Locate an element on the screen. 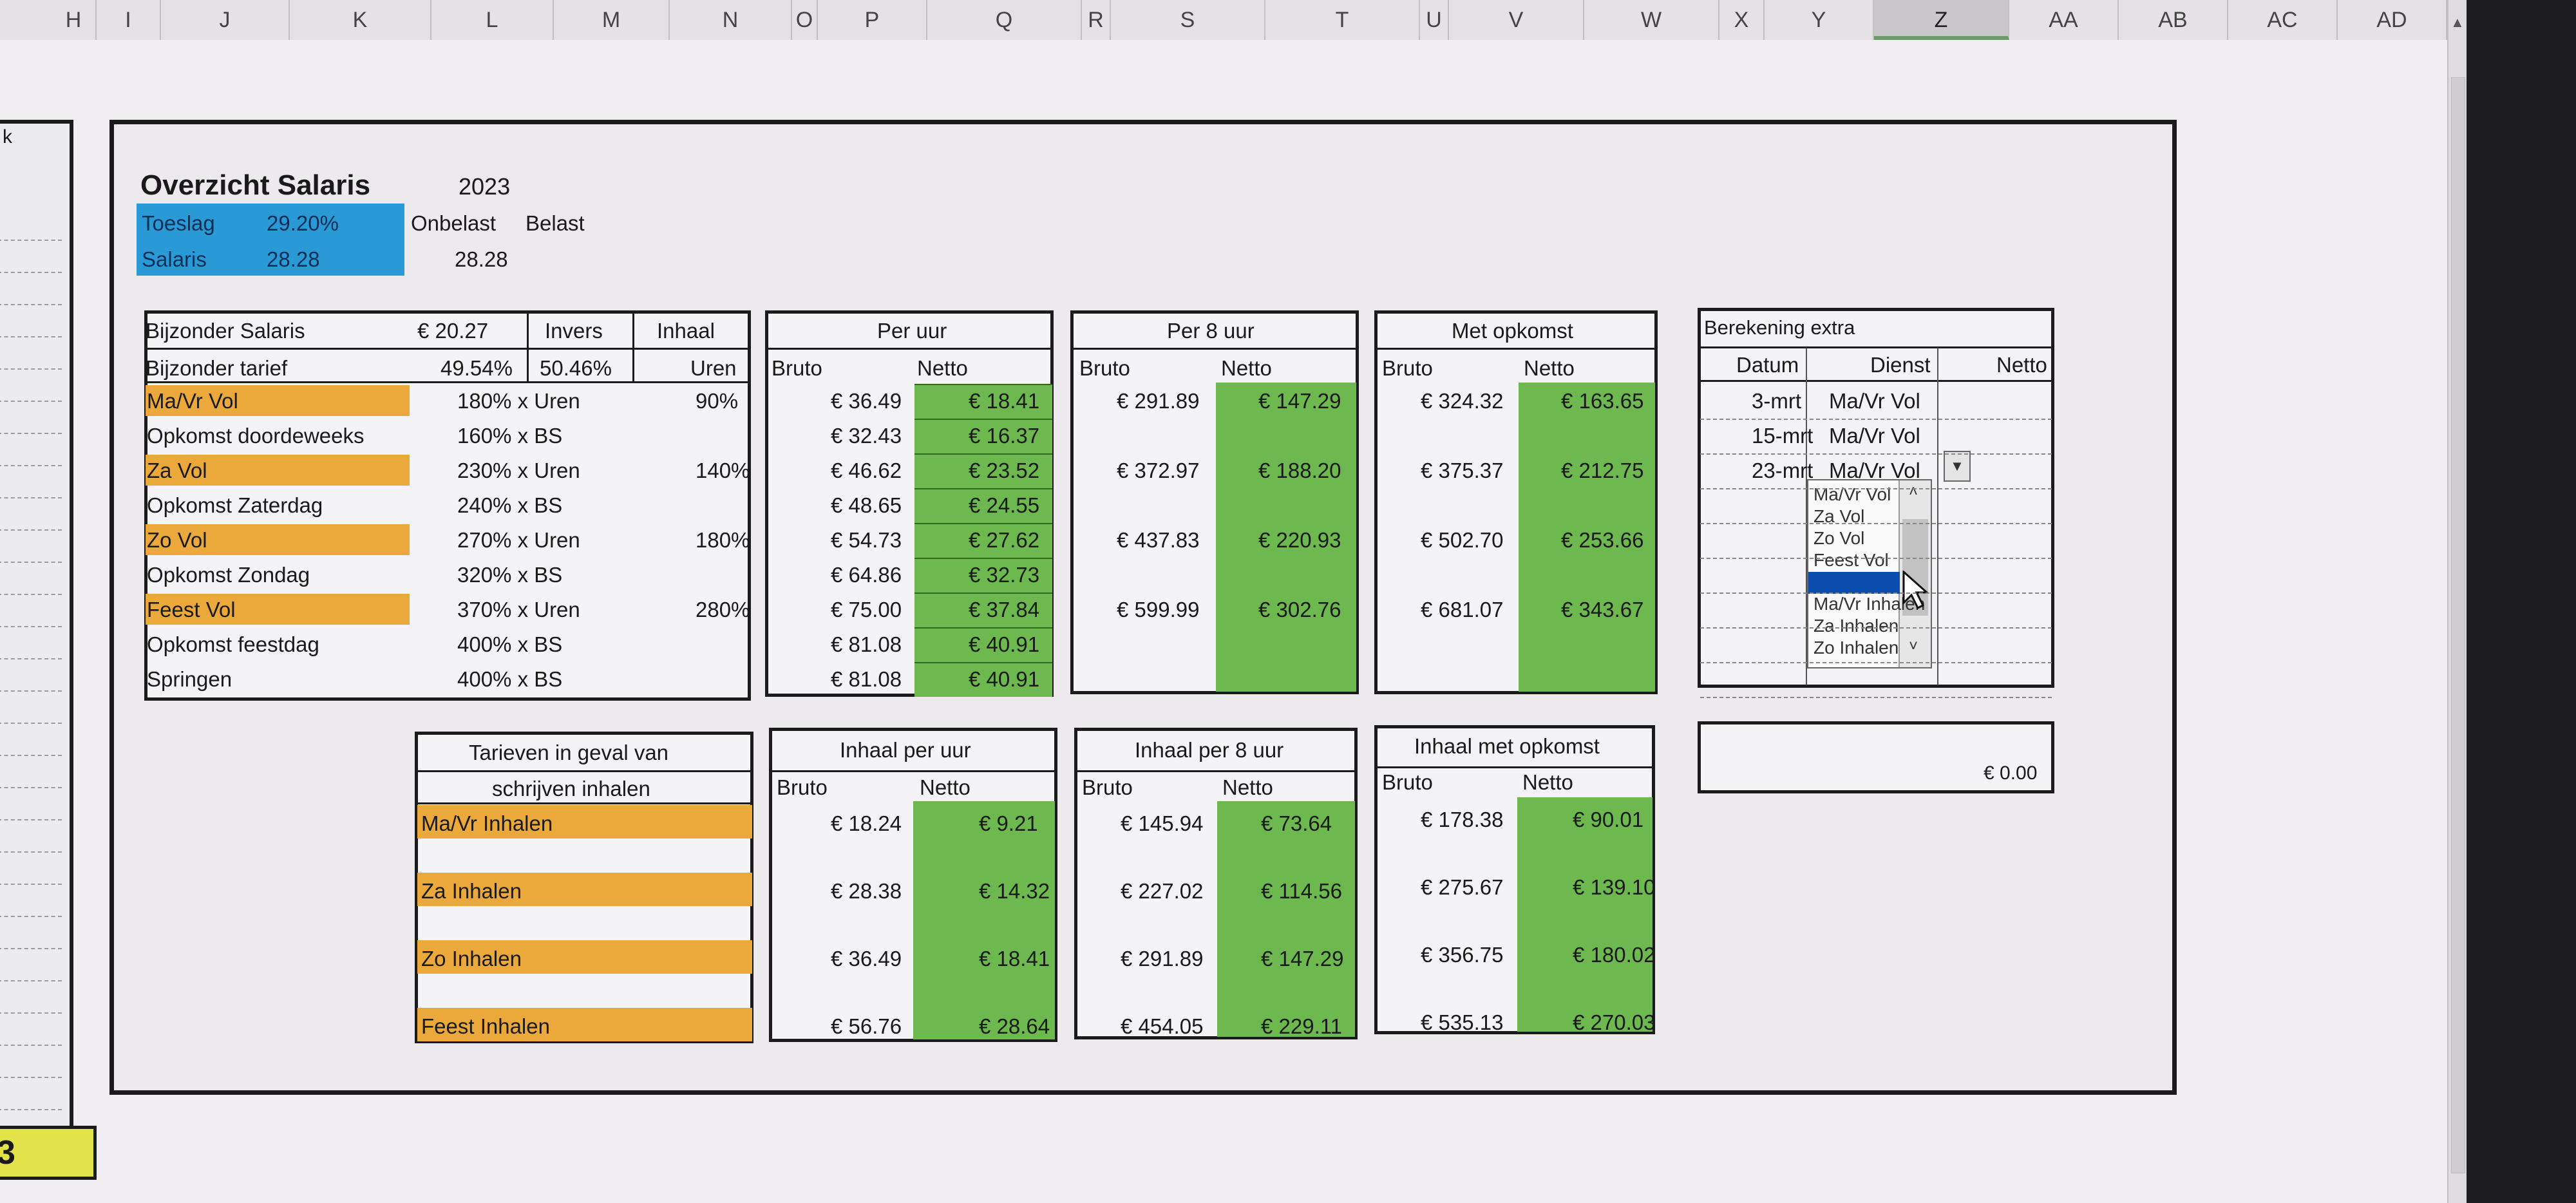 The width and height of the screenshot is (2576, 1203). per-uur-bruto-value: € 81.08 is located at coordinates (867, 644).